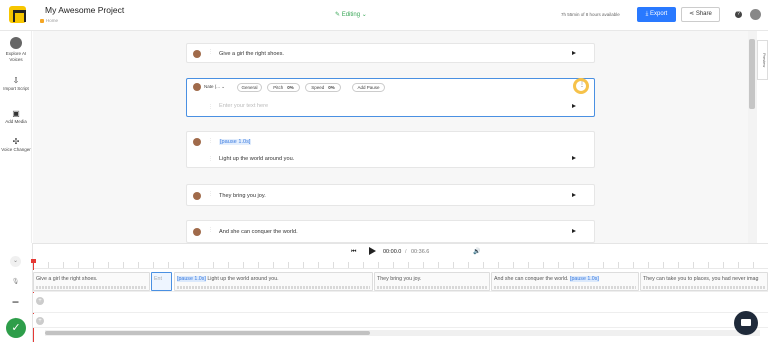 The height and width of the screenshot is (342, 768). I want to click on pause-tag: [pause 1.0s], so click(235, 142).